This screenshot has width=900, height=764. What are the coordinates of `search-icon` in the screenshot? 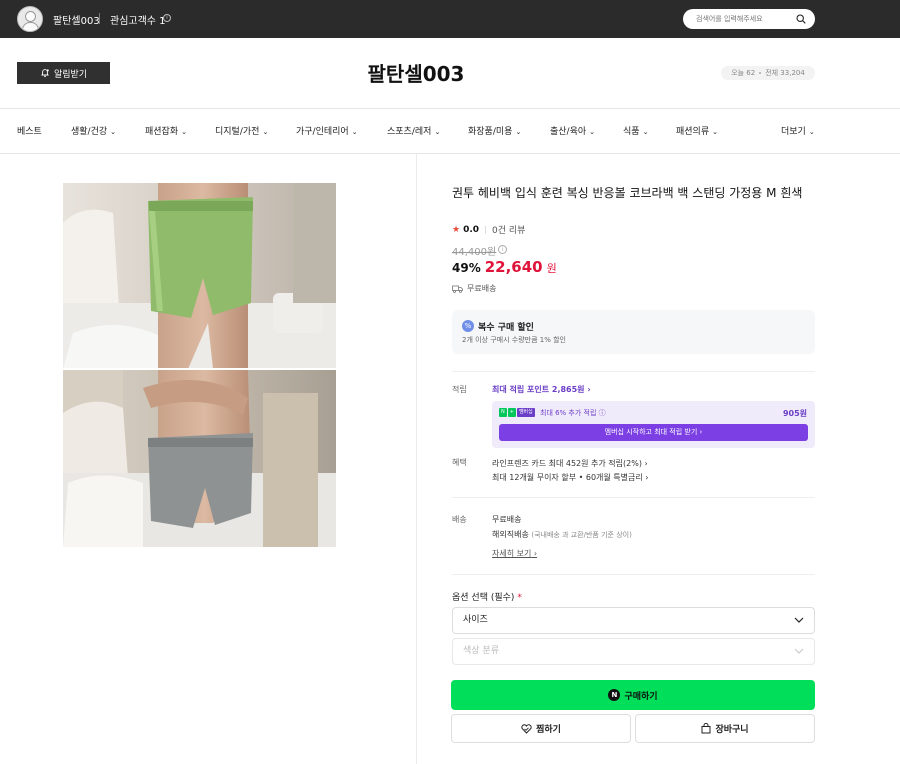 It's located at (801, 19).